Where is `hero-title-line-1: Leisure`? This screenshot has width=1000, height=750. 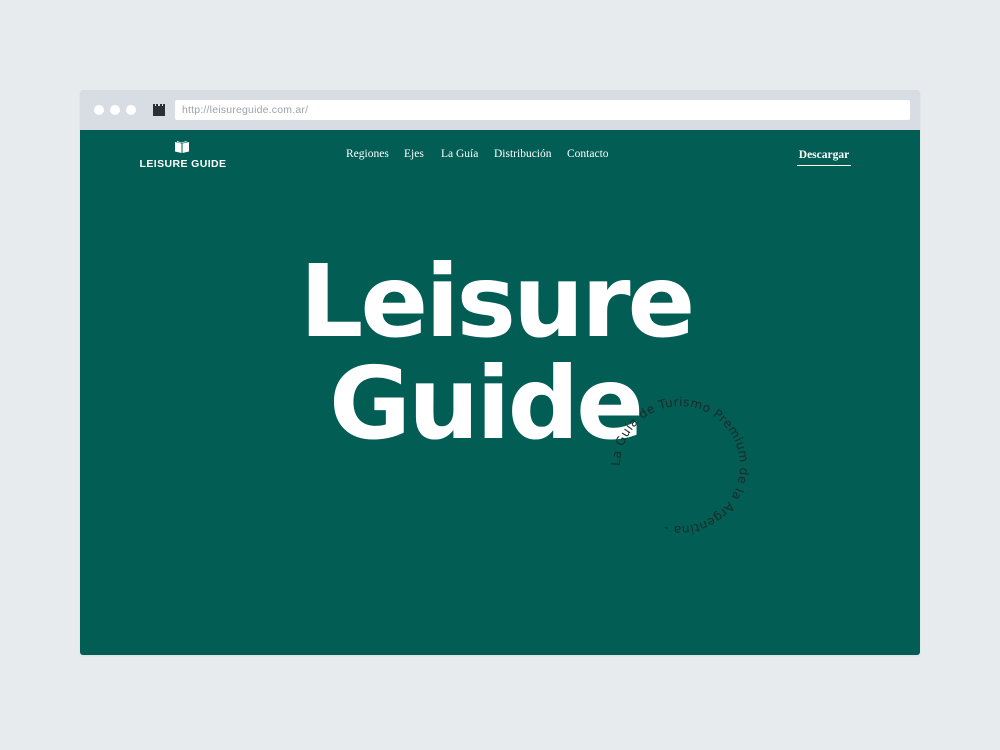
hero-title-line-1: Leisure is located at coordinates (497, 301).